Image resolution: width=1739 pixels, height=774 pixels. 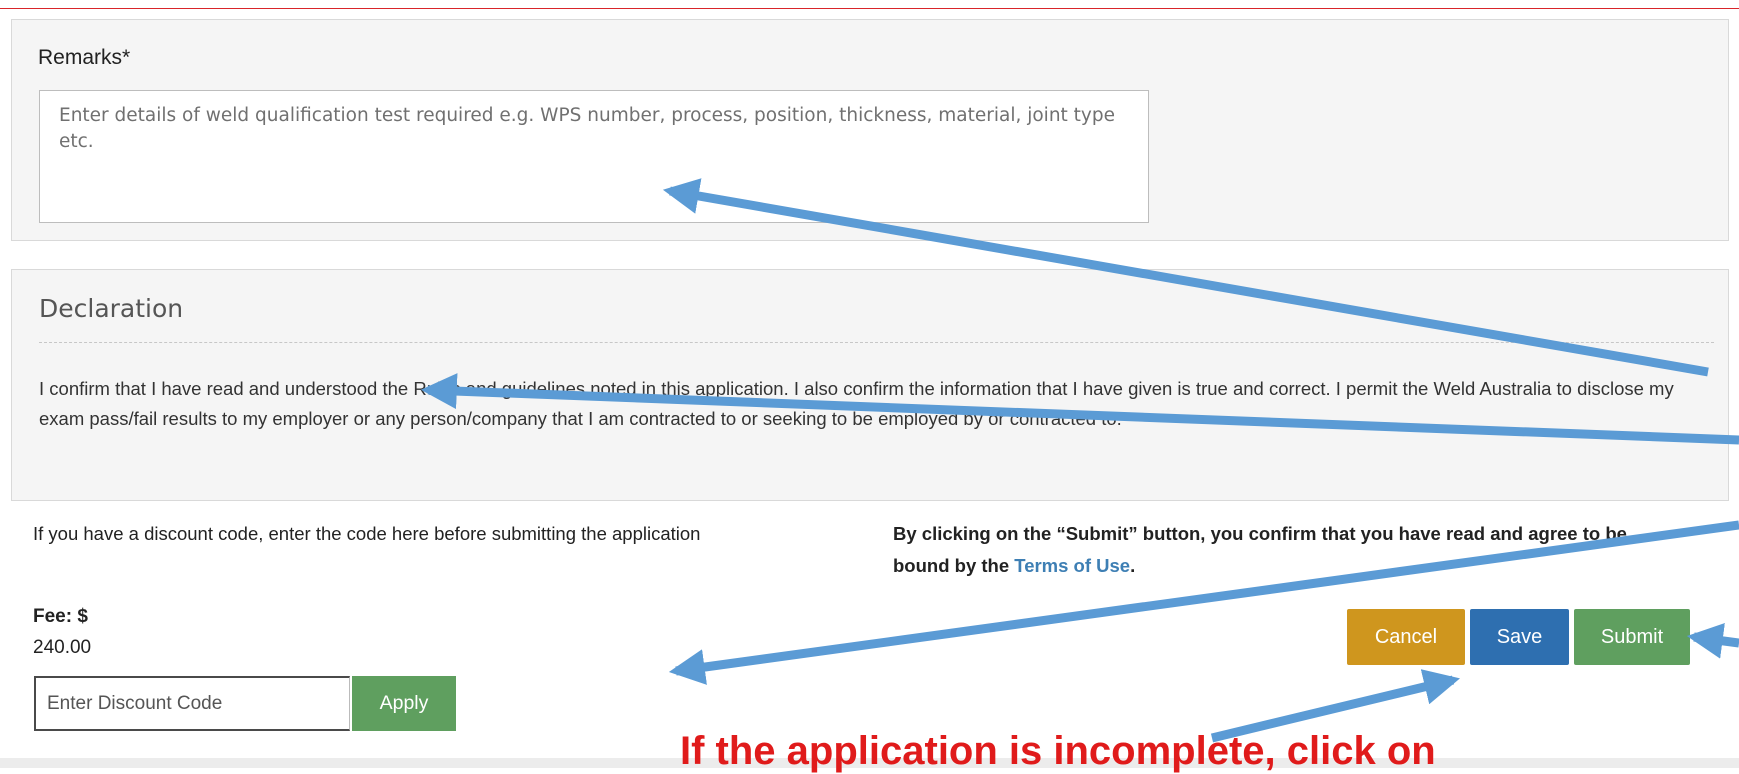 What do you see at coordinates (1712, 640) in the screenshot?
I see `arrow-to-submit` at bounding box center [1712, 640].